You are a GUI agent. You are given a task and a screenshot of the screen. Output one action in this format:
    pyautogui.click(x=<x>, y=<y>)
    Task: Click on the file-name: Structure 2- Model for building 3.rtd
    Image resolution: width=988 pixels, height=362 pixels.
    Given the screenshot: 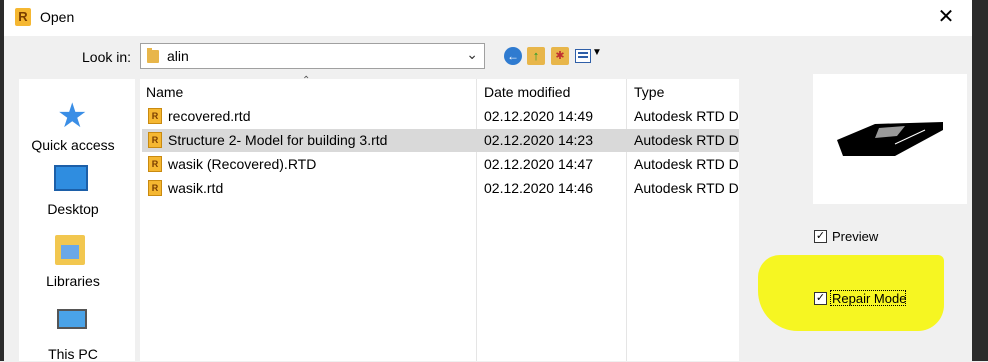 What is the action you would take?
    pyautogui.click(x=278, y=140)
    